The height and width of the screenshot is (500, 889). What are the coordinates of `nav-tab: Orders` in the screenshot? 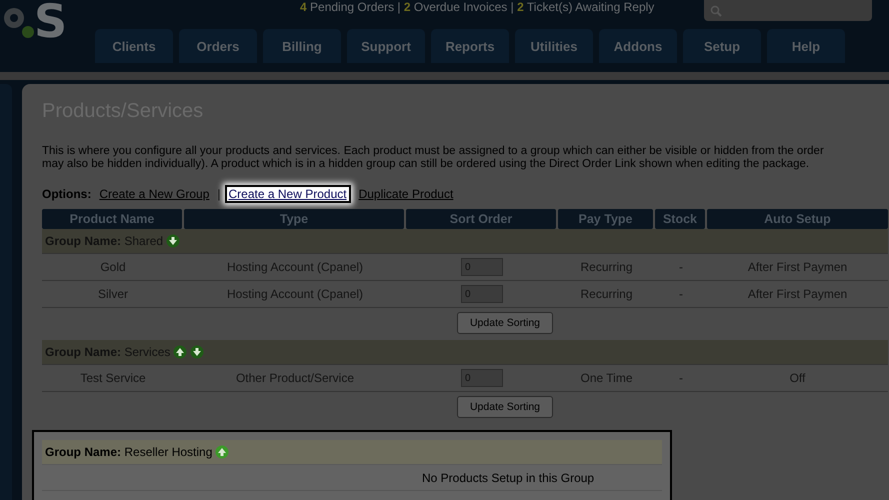 It's located at (218, 46).